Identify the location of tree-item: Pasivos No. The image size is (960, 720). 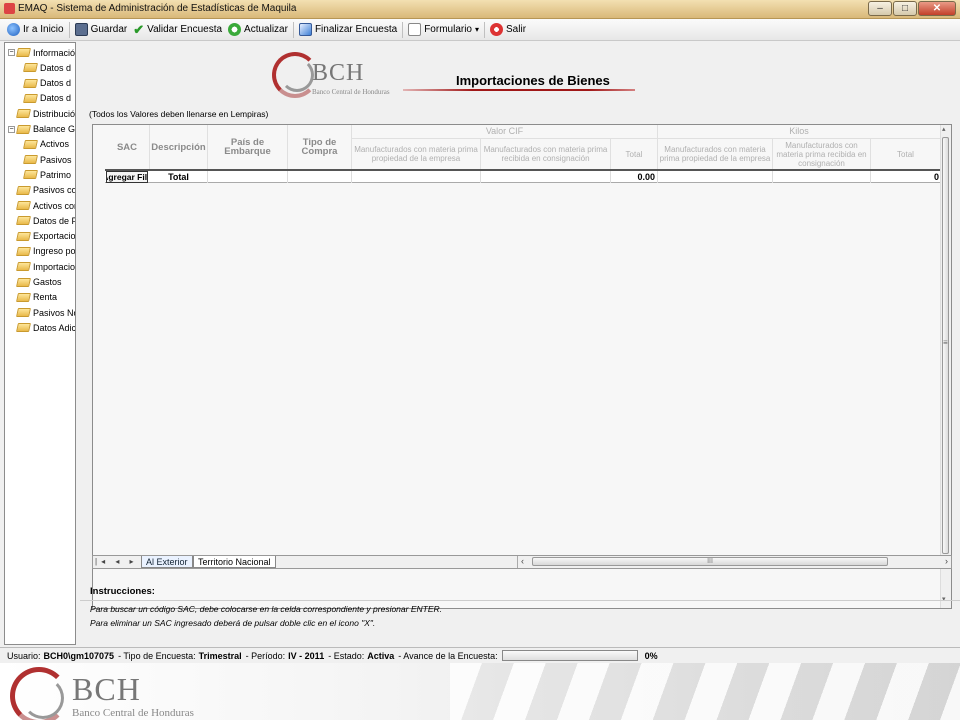
(42, 312).